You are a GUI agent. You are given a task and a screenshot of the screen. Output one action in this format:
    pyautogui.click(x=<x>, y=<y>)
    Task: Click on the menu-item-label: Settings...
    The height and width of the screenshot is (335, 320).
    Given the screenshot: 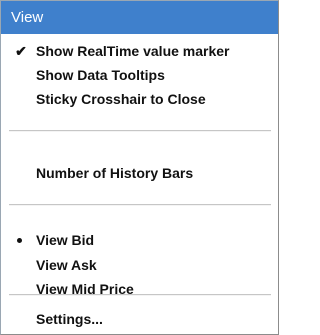 What is the action you would take?
    pyautogui.click(x=69, y=319)
    